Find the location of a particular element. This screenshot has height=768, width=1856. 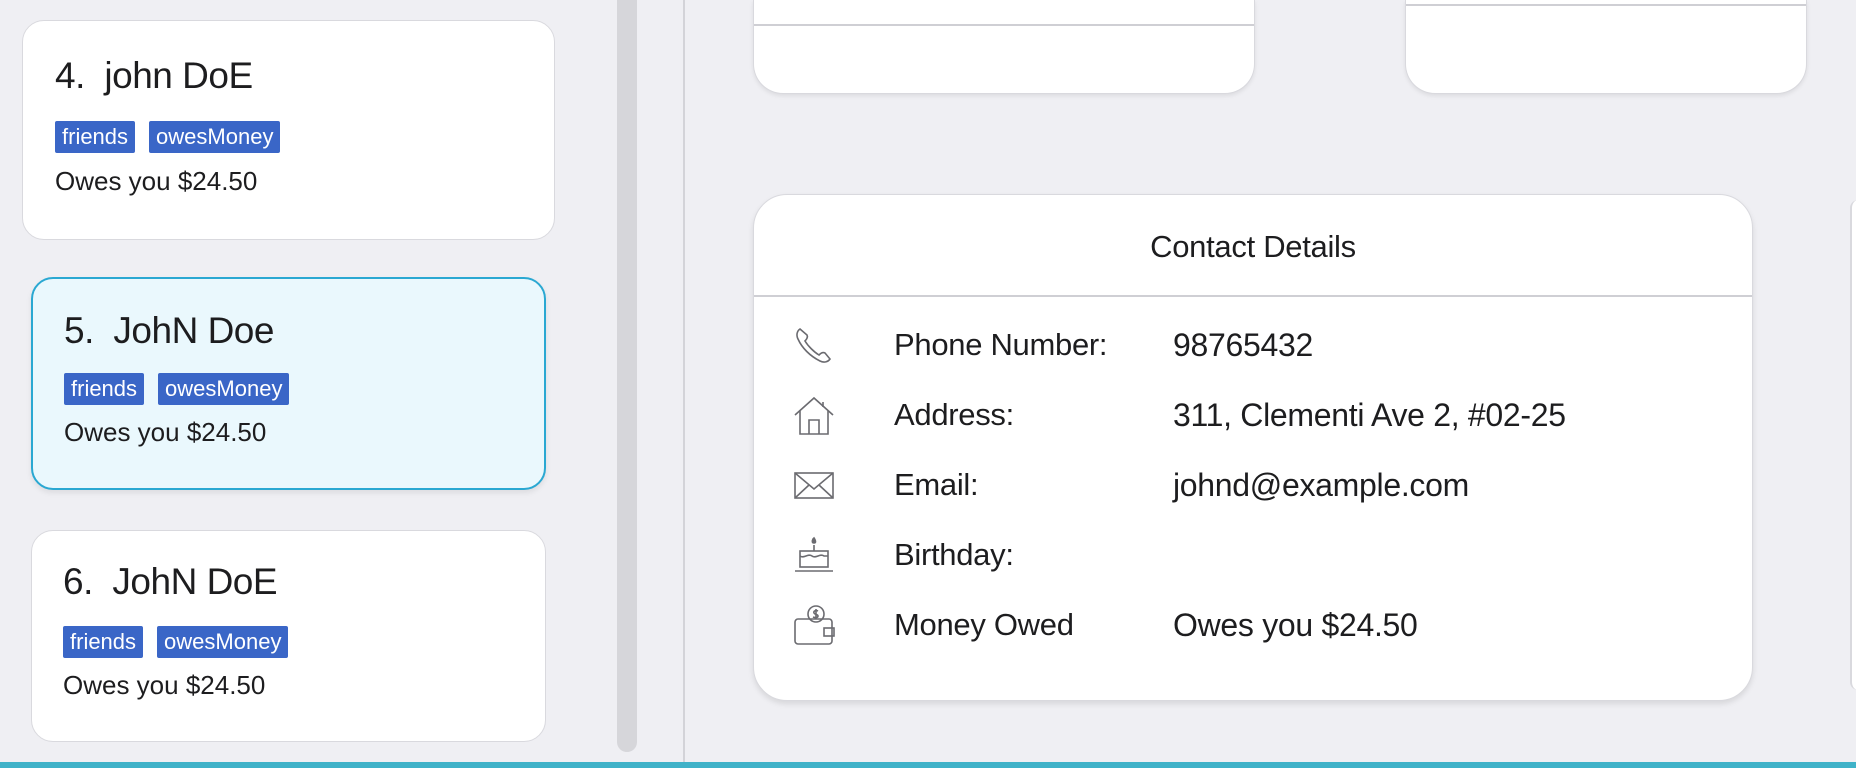

wallet-icon is located at coordinates (814, 625).